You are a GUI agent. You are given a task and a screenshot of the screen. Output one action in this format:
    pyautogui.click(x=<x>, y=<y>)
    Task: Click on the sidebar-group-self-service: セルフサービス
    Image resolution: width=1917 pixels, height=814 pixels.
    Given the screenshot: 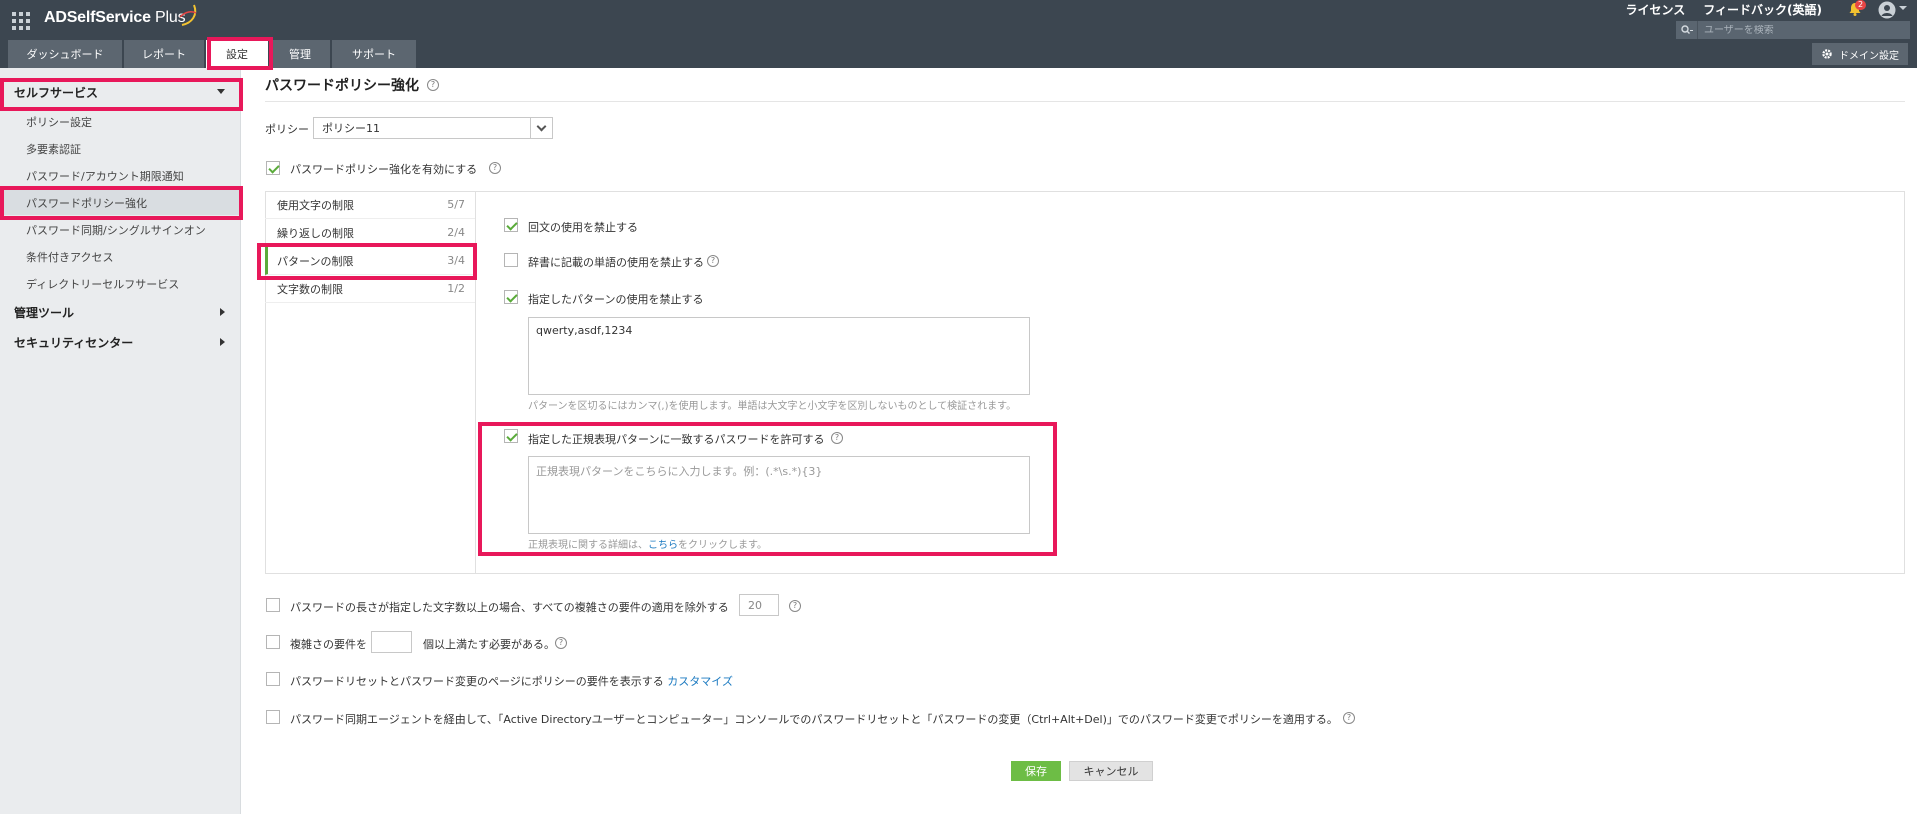 What is the action you would take?
    pyautogui.click(x=120, y=92)
    